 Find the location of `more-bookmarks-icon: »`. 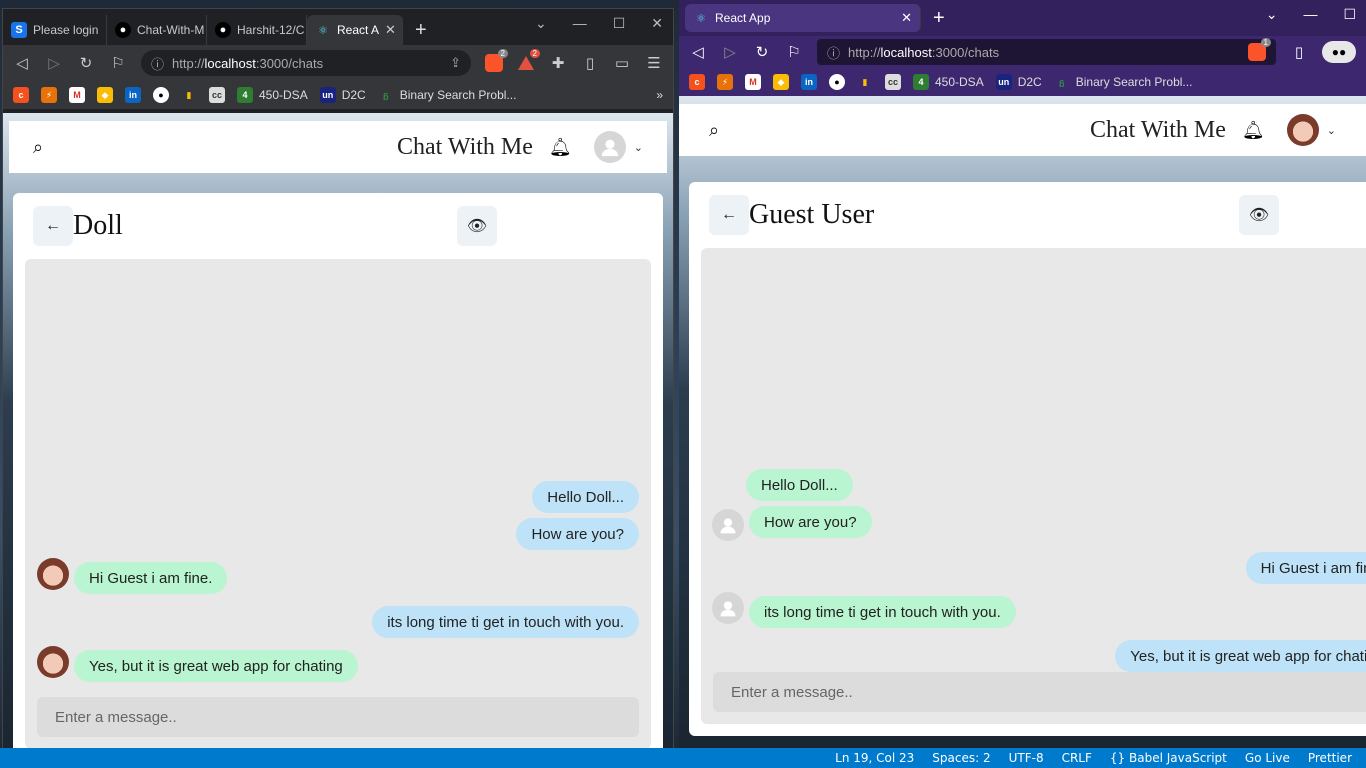

more-bookmarks-icon: » is located at coordinates (659, 95).